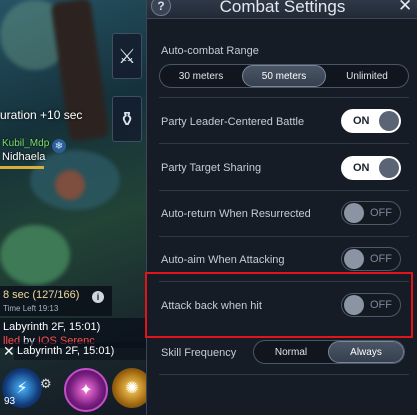  What do you see at coordinates (70, 185) in the screenshot?
I see `player-character` at bounding box center [70, 185].